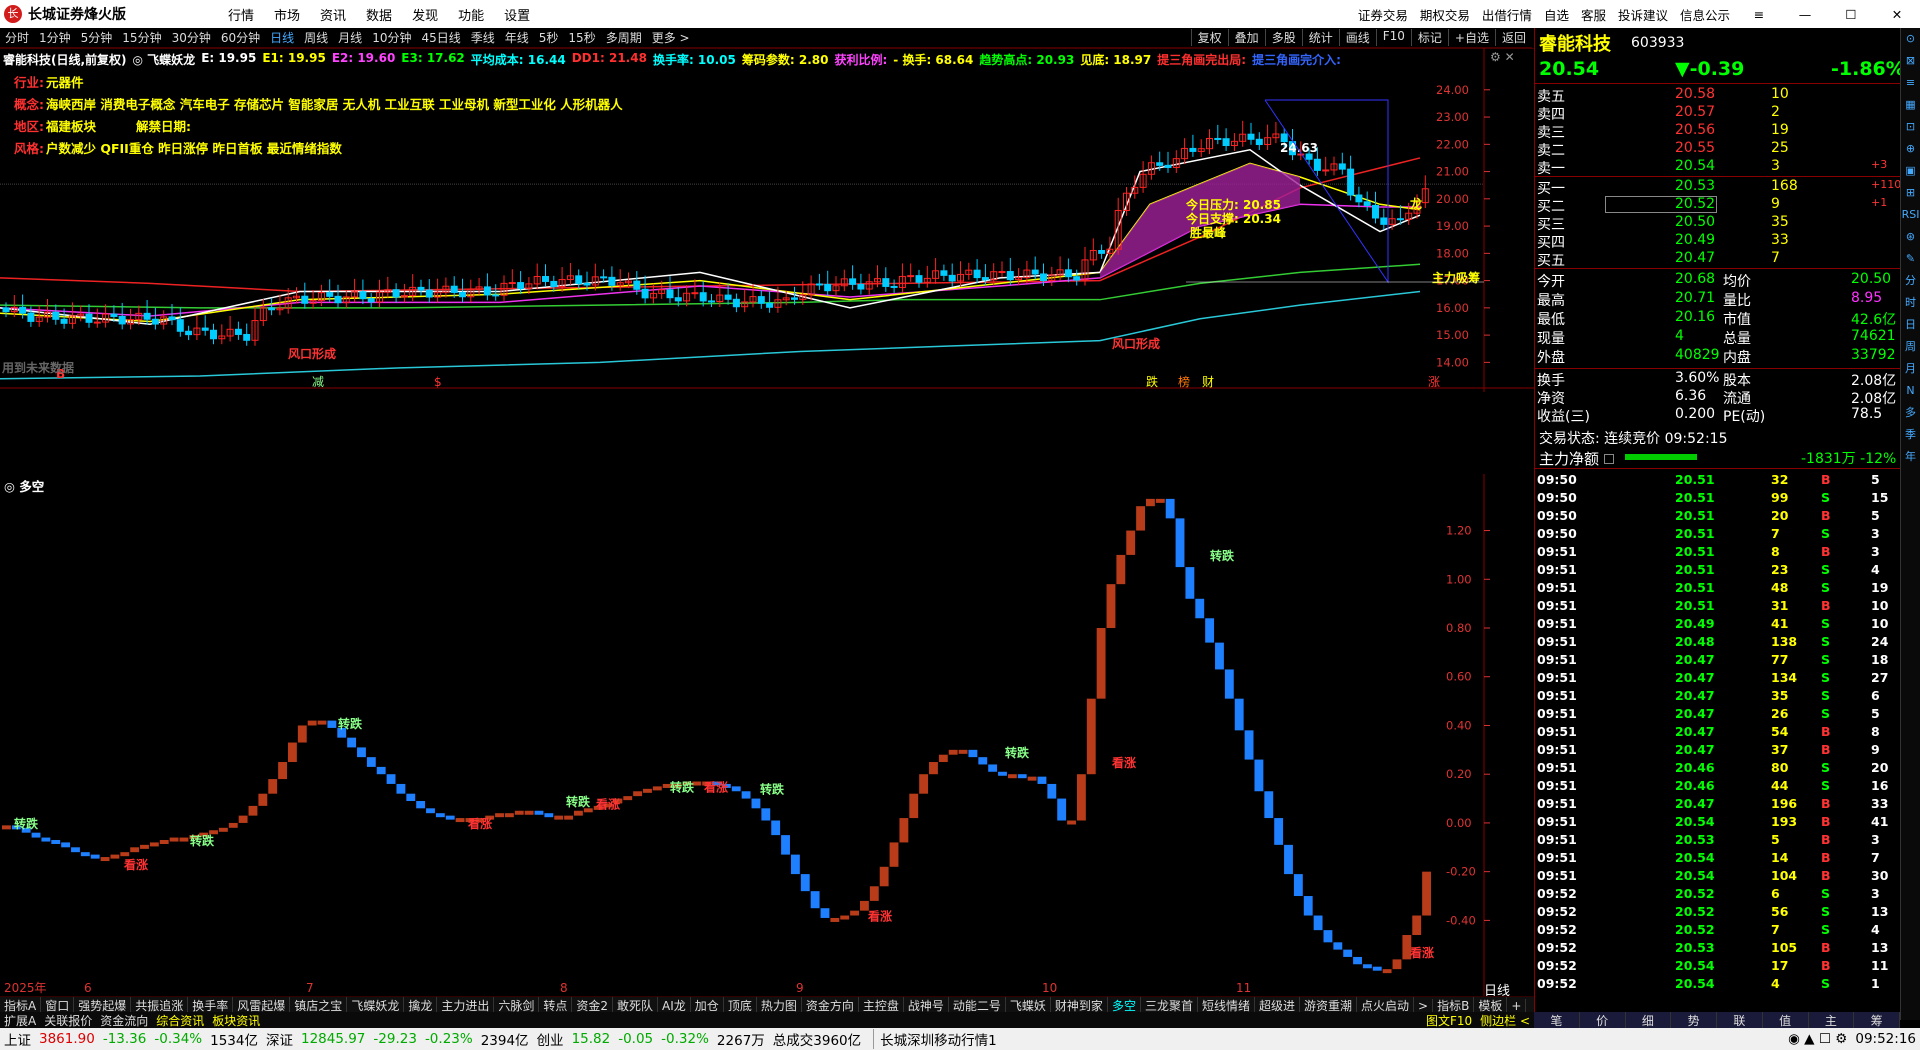 The image size is (1920, 1050). Describe the element at coordinates (1357, 37) in the screenshot. I see `tool-4: 画线` at that location.